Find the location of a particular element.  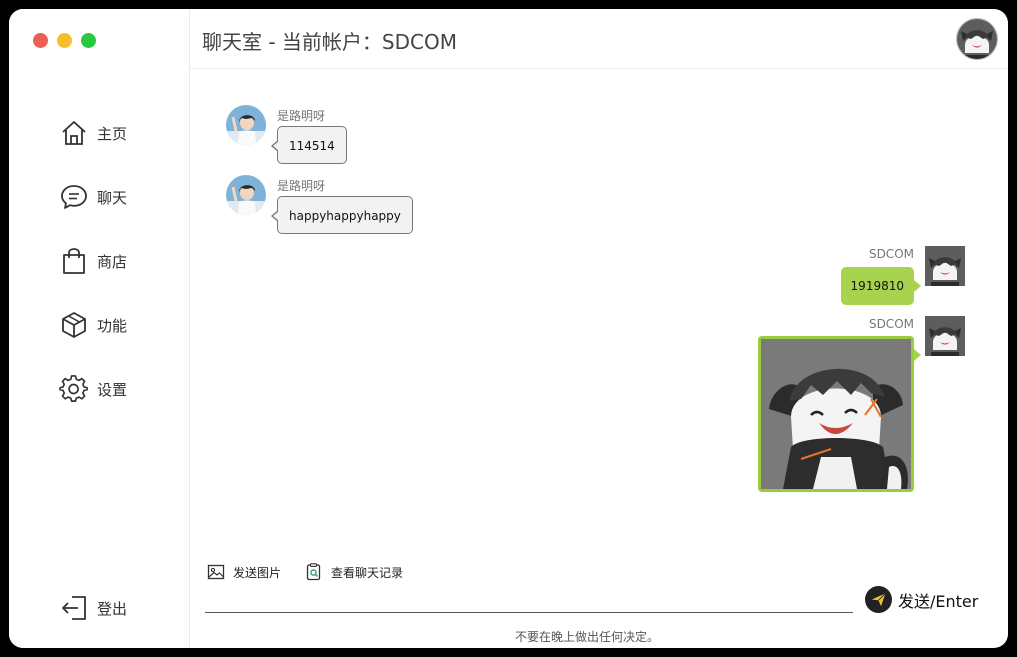

sidebar-item-label: 商店 is located at coordinates (112, 261).